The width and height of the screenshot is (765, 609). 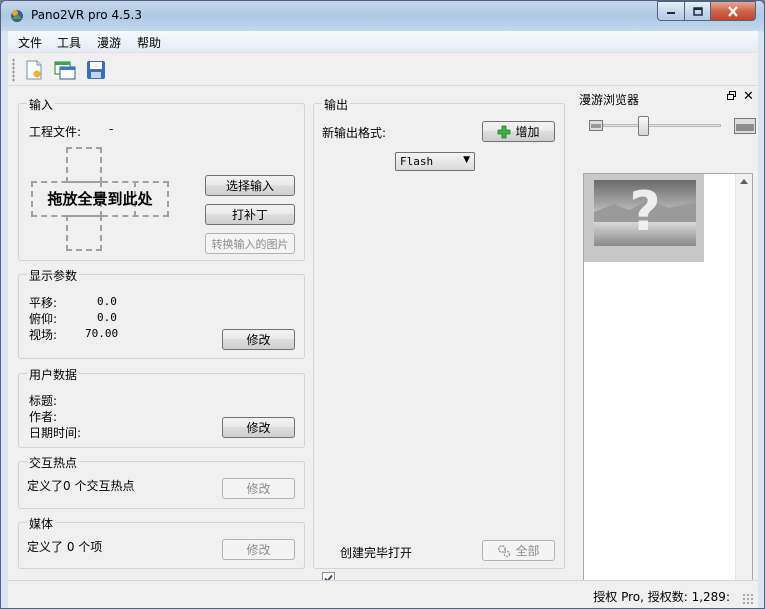 What do you see at coordinates (161, 481) in the screenshot?
I see `hotspots-group: 交互热点 定义了0 个交互热点 修改` at bounding box center [161, 481].